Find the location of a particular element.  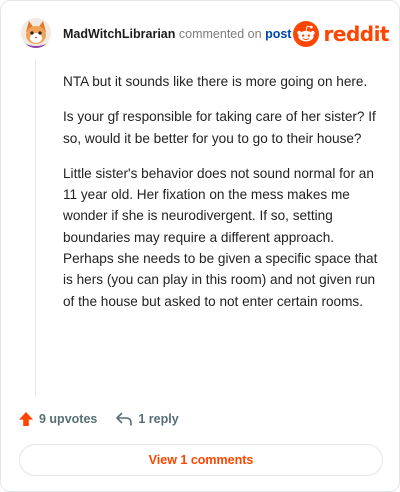

user-avatar is located at coordinates (36, 33).